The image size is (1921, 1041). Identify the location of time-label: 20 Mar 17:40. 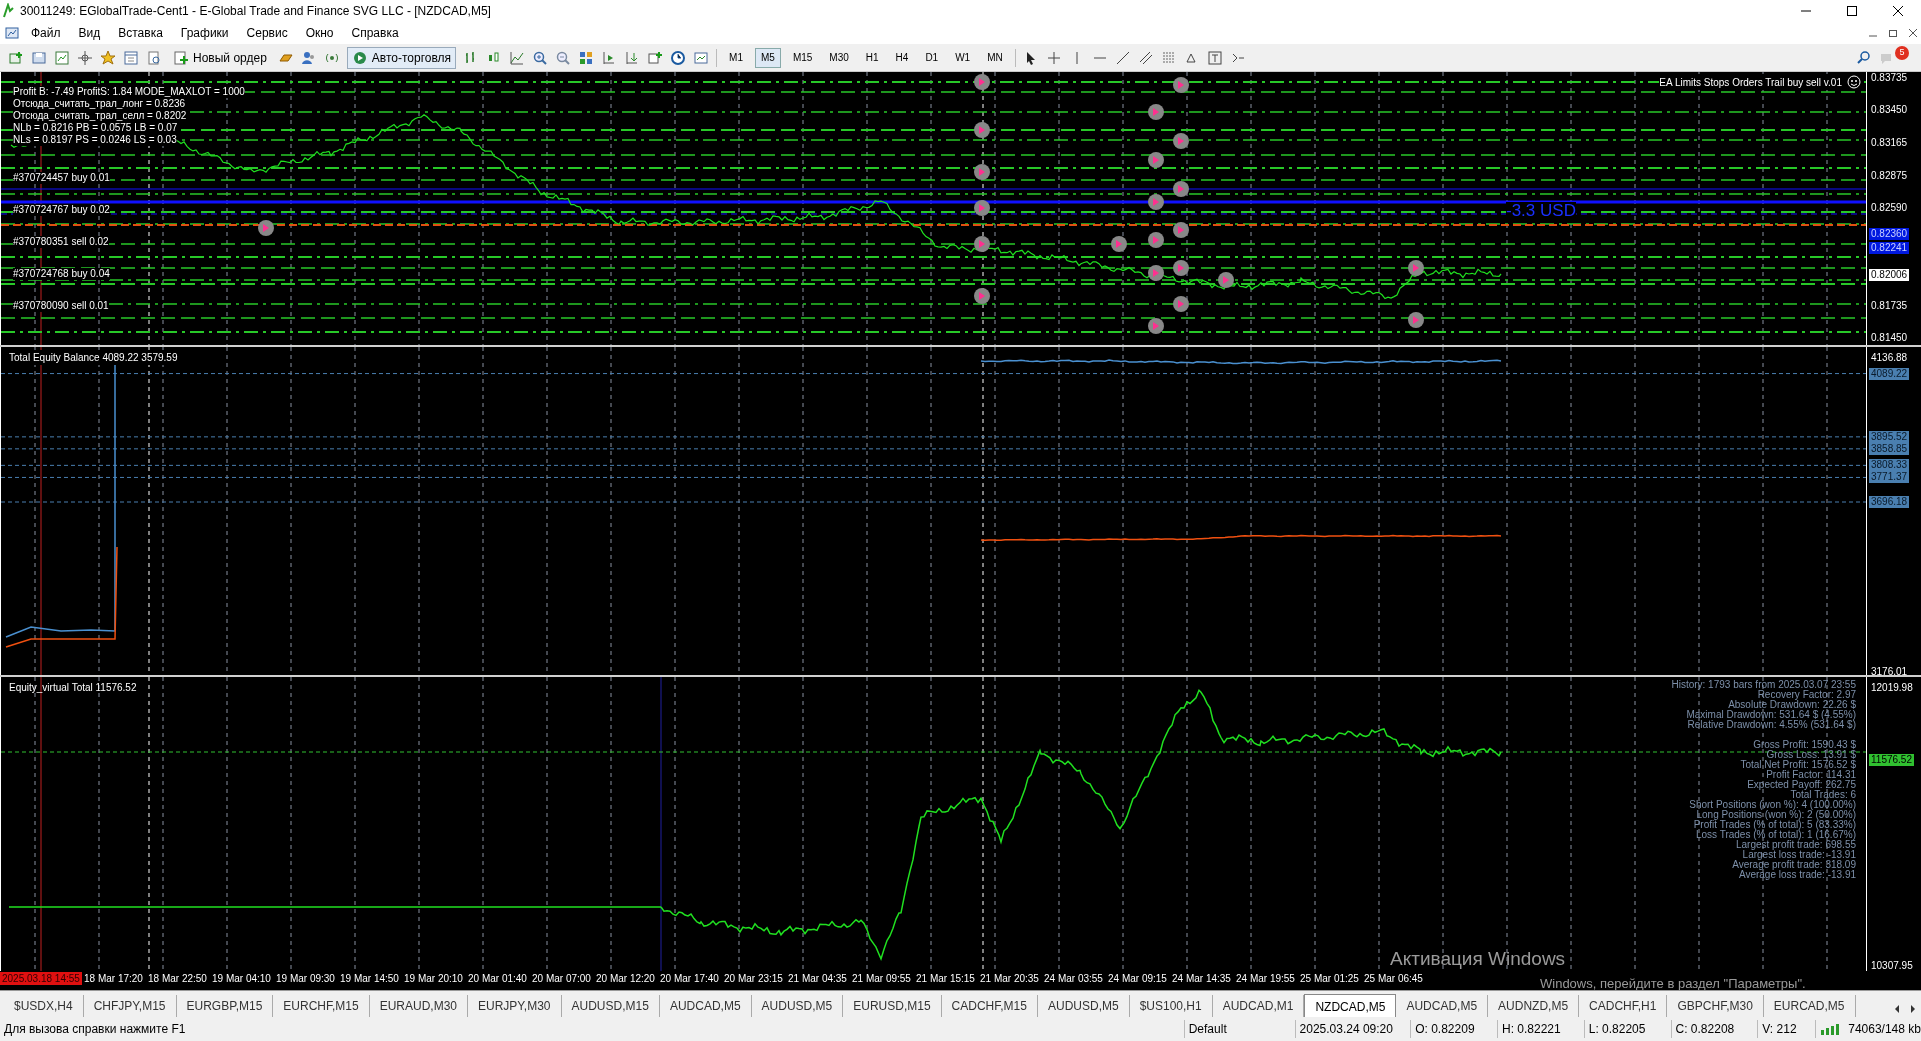
(689, 978).